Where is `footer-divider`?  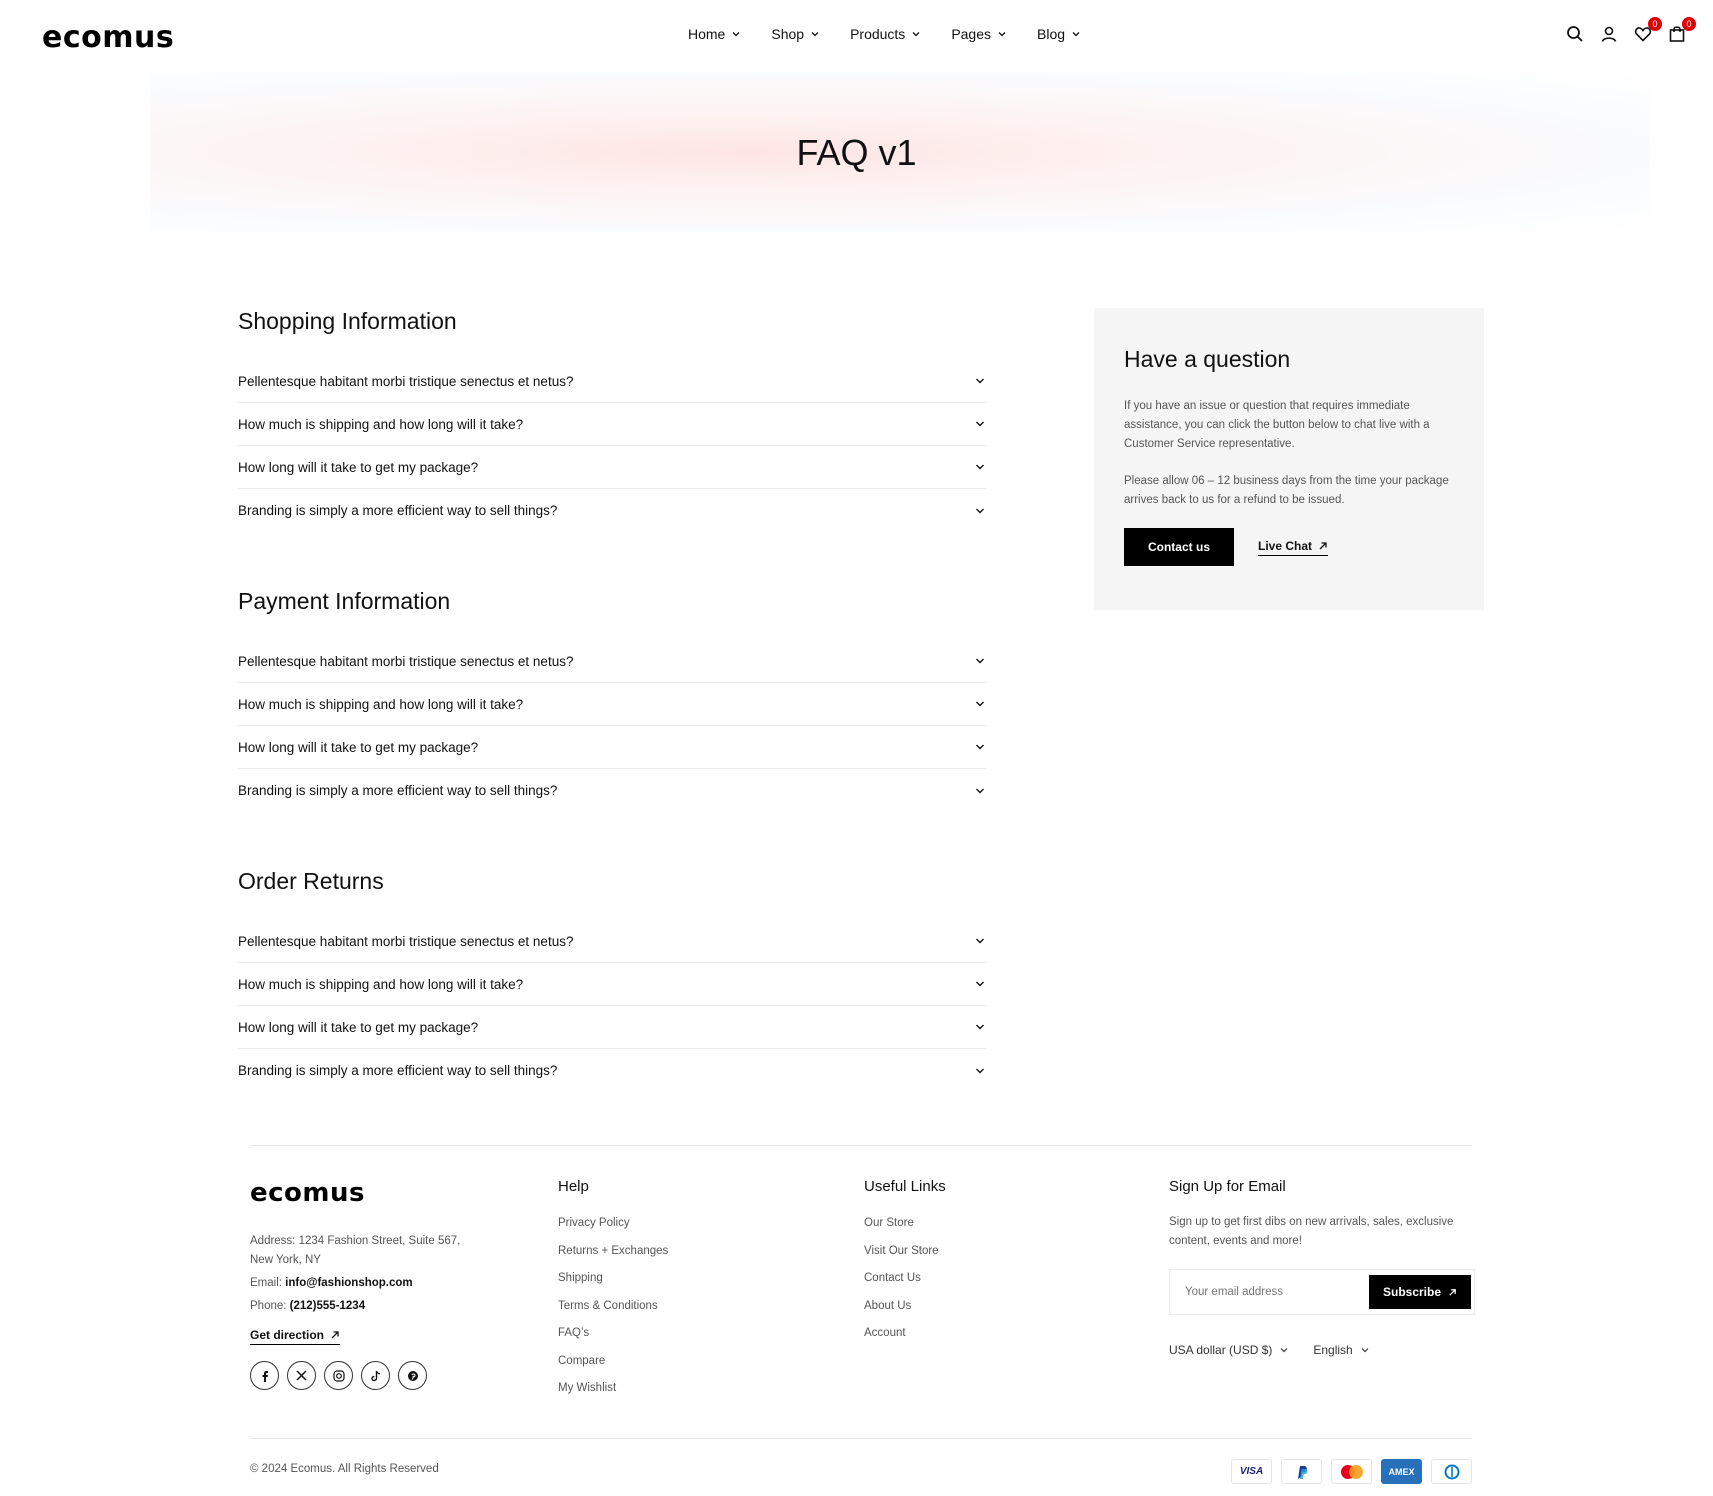 footer-divider is located at coordinates (861, 1145).